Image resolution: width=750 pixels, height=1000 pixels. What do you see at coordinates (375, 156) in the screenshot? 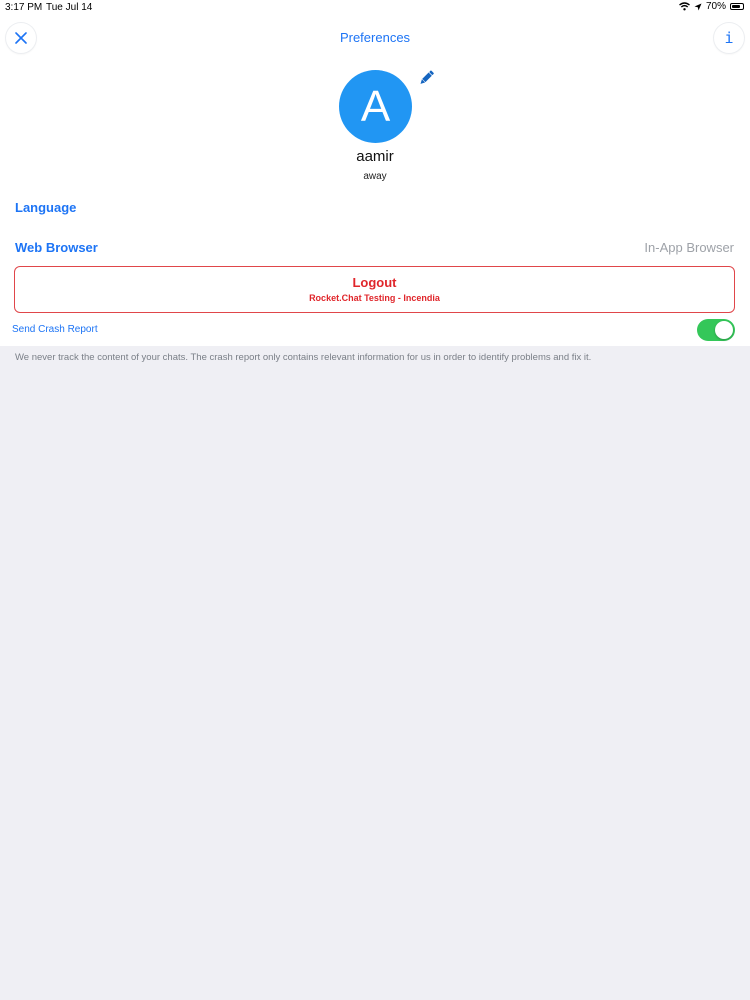
I see `username: aamir` at bounding box center [375, 156].